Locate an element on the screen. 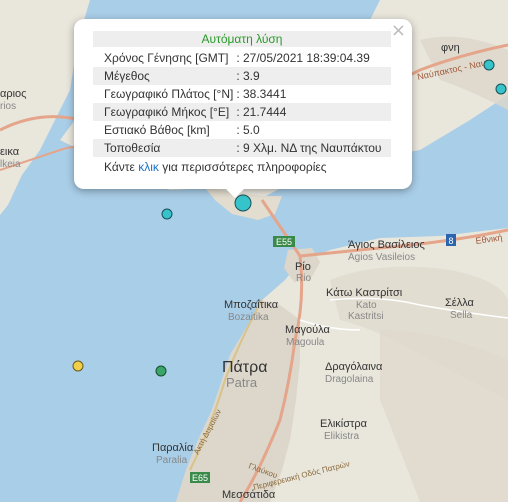 The width and height of the screenshot is (508, 502). place-label-rio-latin: Rio is located at coordinates (303, 278).